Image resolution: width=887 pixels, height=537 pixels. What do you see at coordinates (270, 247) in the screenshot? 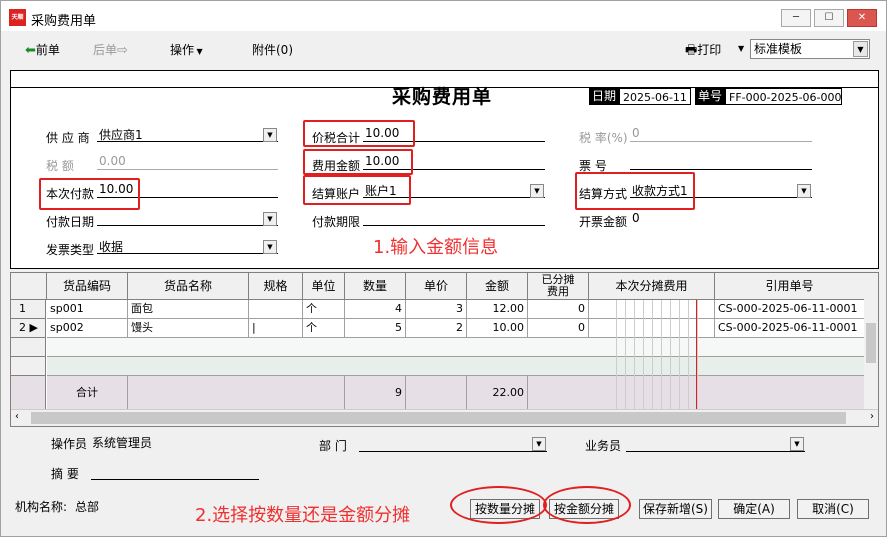
I see `invoice-type-dropdown-icon: ▼` at bounding box center [270, 247].